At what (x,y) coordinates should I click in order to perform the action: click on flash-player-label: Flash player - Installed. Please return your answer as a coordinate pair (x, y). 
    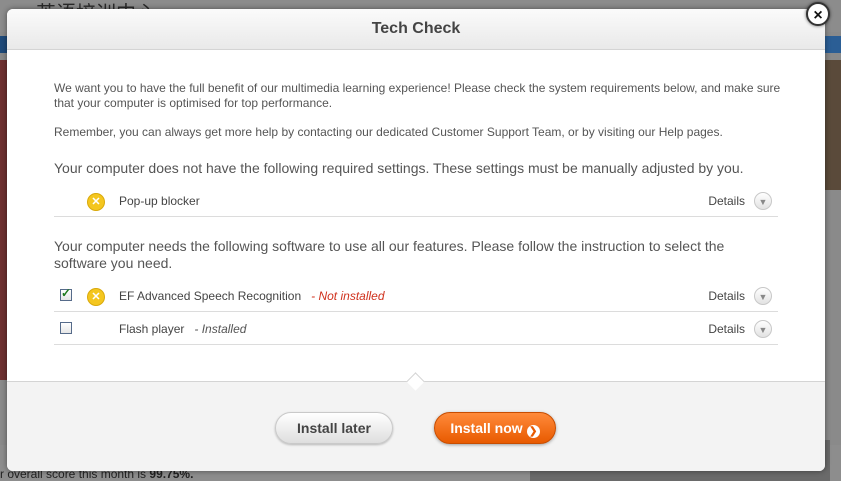
    Looking at the image, I should click on (182, 329).